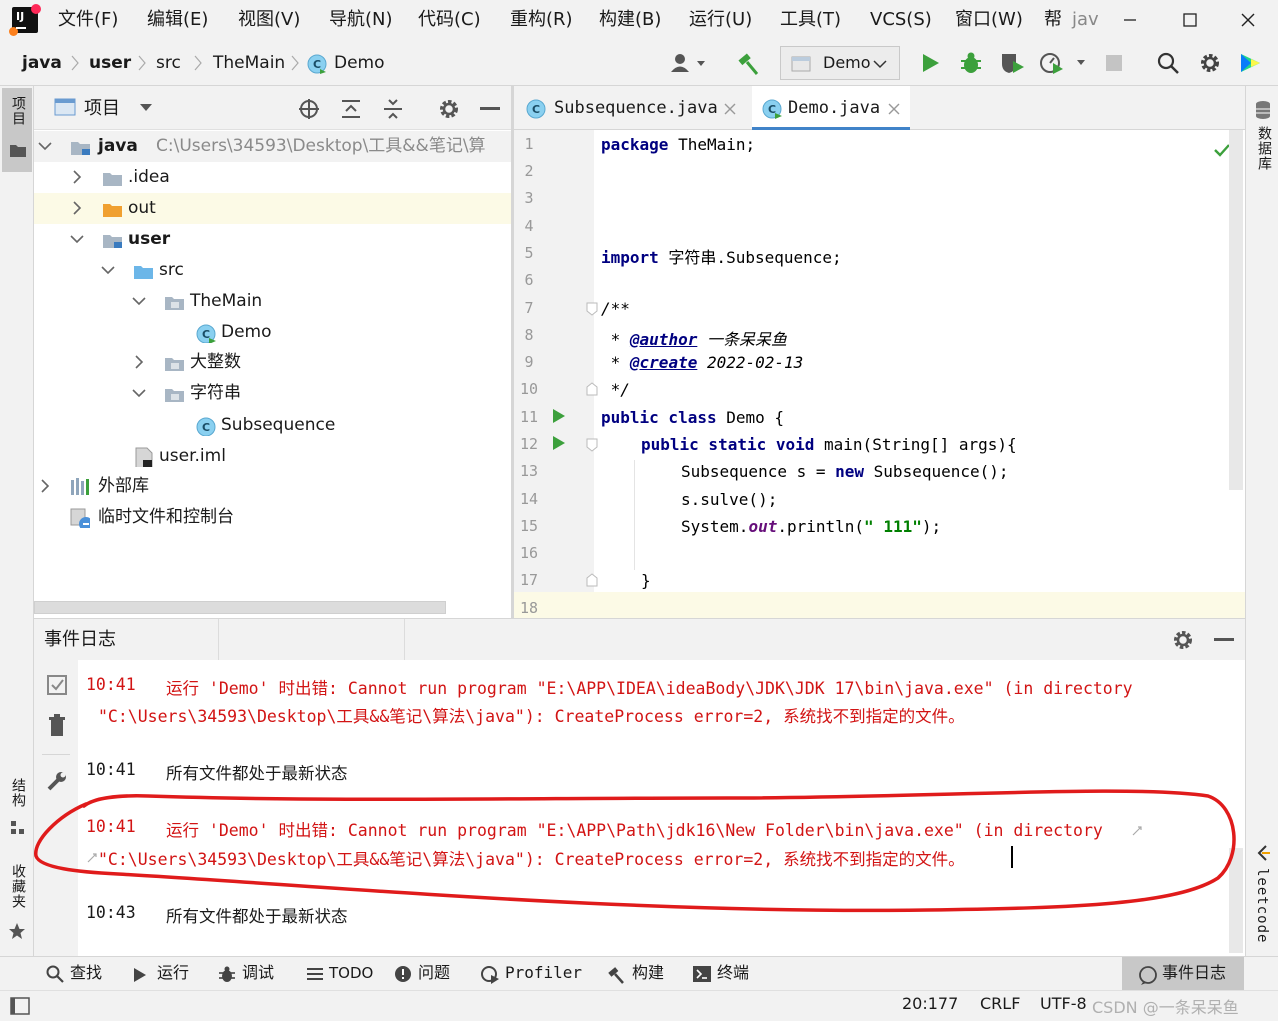  What do you see at coordinates (449, 20) in the screenshot?
I see `menu-code: 代码(C)` at bounding box center [449, 20].